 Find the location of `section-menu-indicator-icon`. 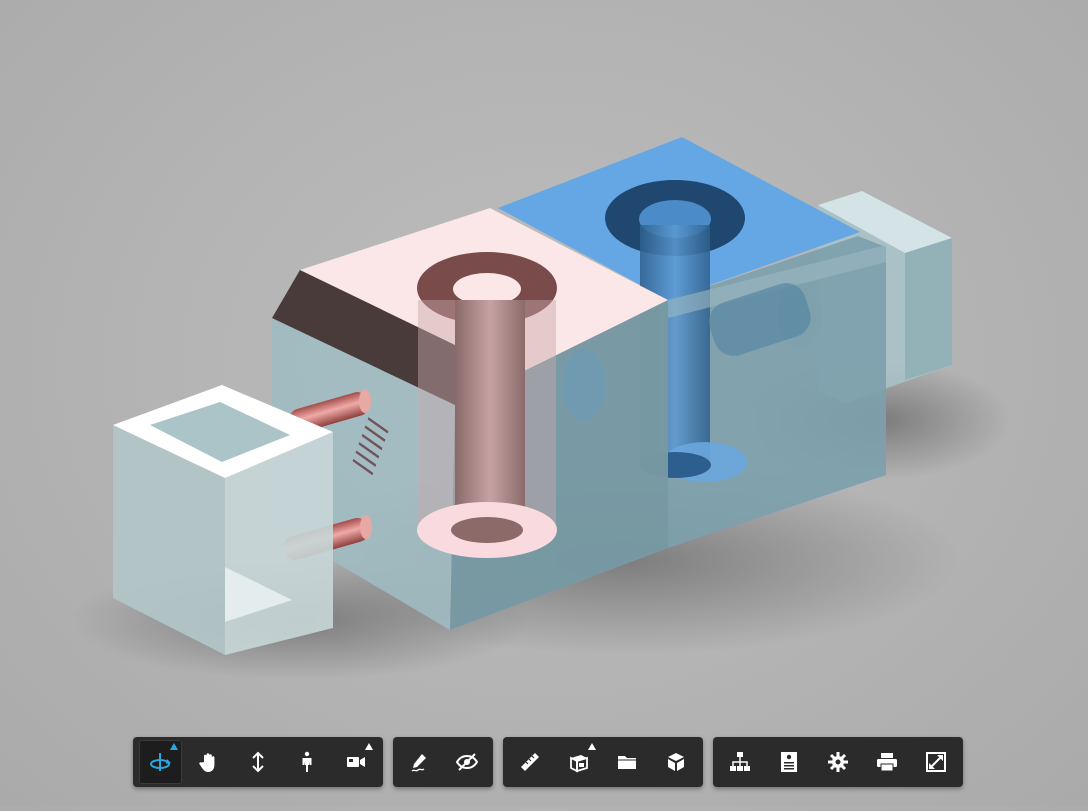

section-menu-indicator-icon is located at coordinates (592, 746).